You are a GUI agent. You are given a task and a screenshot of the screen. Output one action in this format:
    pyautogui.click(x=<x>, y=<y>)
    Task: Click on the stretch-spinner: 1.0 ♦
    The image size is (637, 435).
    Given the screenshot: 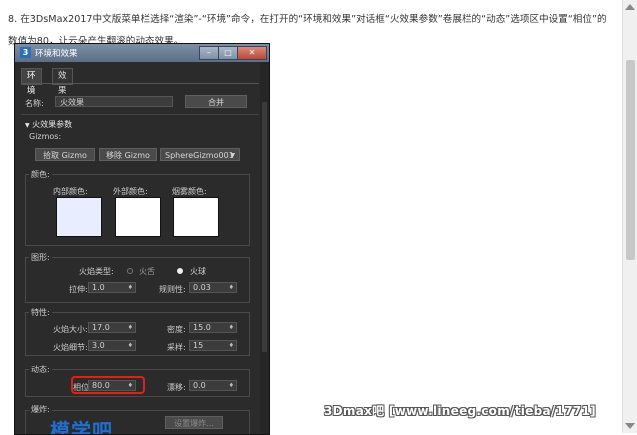 What is the action you would take?
    pyautogui.click(x=112, y=287)
    